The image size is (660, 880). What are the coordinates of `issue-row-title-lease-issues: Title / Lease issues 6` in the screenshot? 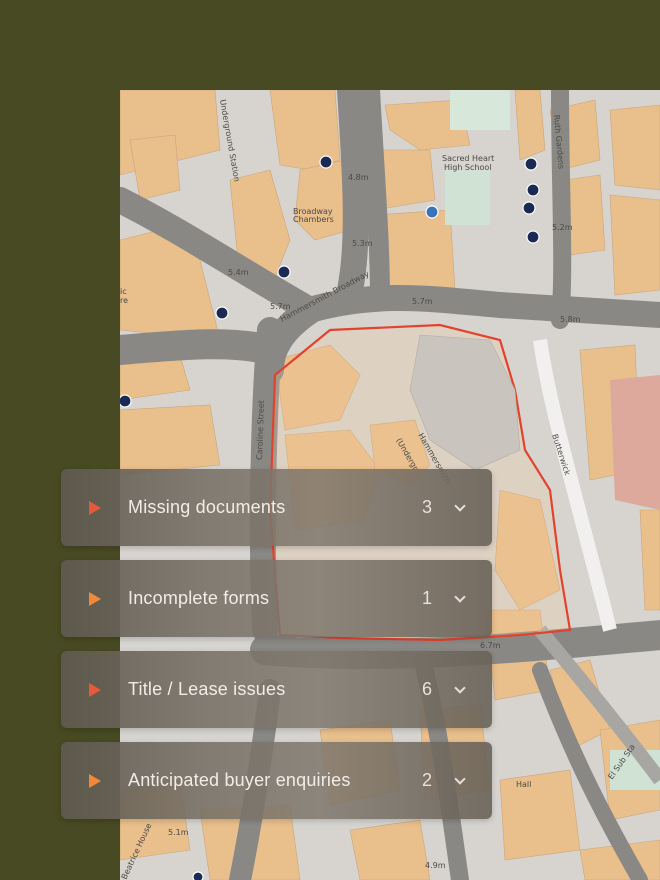 It's located at (276, 689).